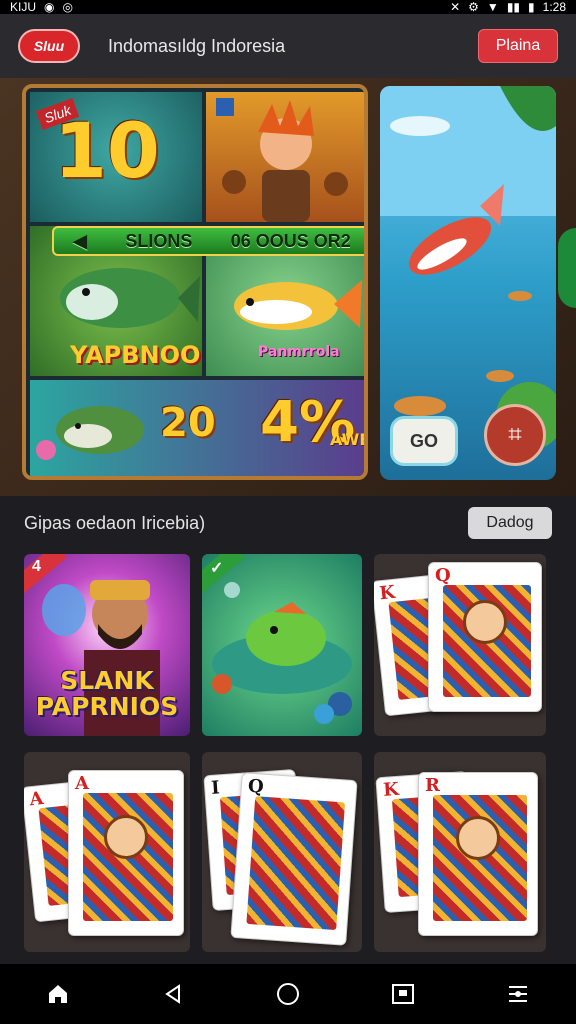 Image resolution: width=576 pixels, height=1024 pixels. Describe the element at coordinates (197, 45) in the screenshot. I see `app-title: Indomasıldg Indoresia` at that location.